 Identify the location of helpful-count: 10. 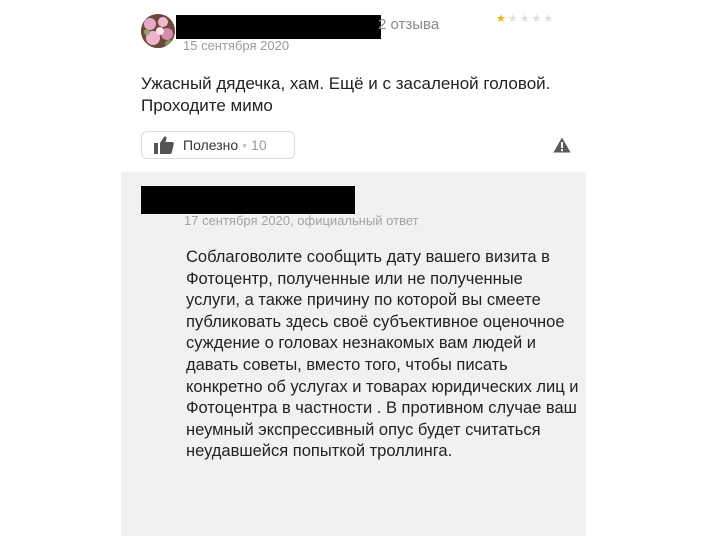
(259, 145).